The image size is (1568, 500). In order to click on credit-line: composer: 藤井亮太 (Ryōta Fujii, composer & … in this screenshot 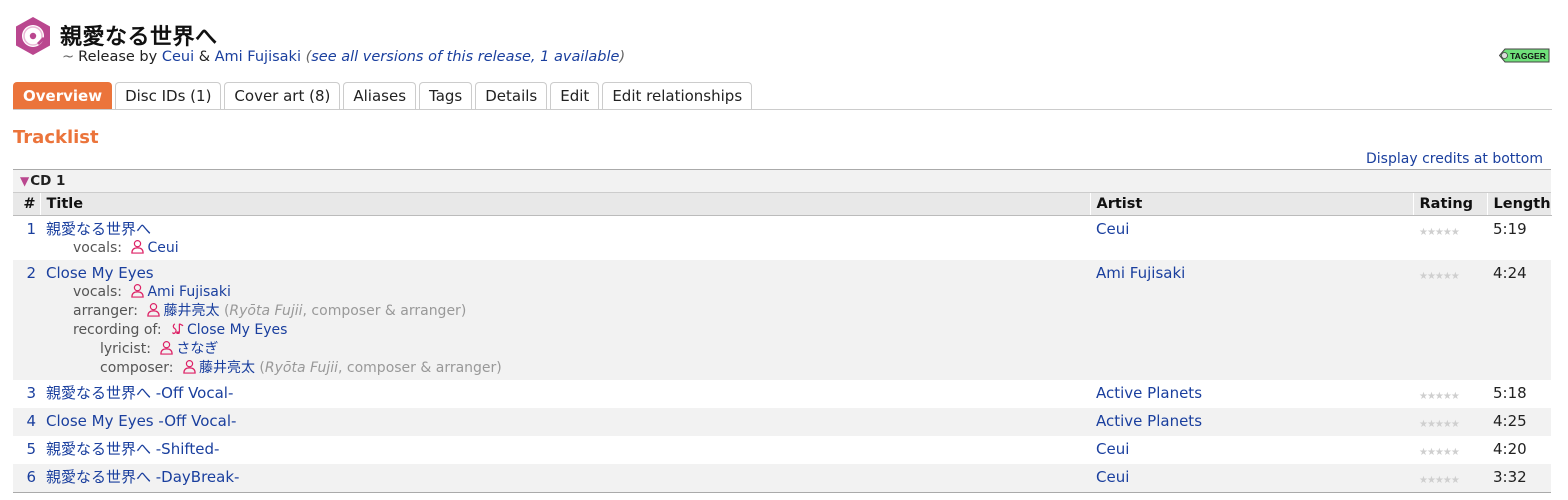, I will do `click(565, 368)`.